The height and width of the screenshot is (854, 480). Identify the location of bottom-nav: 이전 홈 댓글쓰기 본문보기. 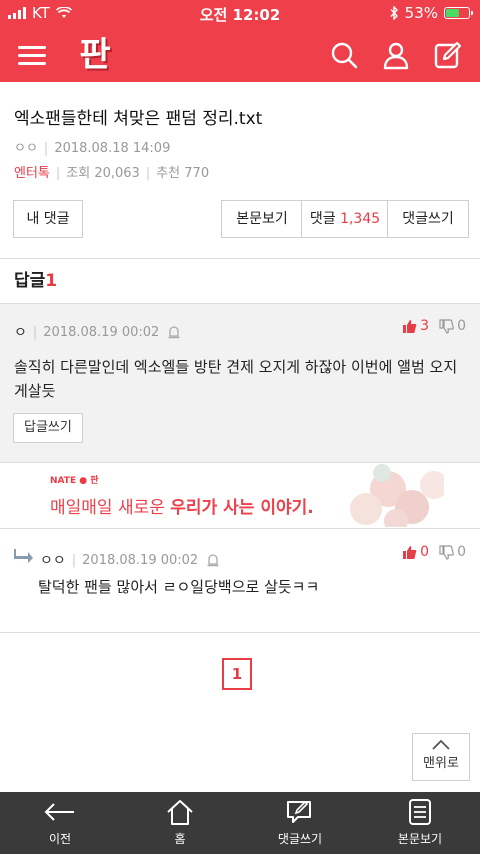
(240, 823).